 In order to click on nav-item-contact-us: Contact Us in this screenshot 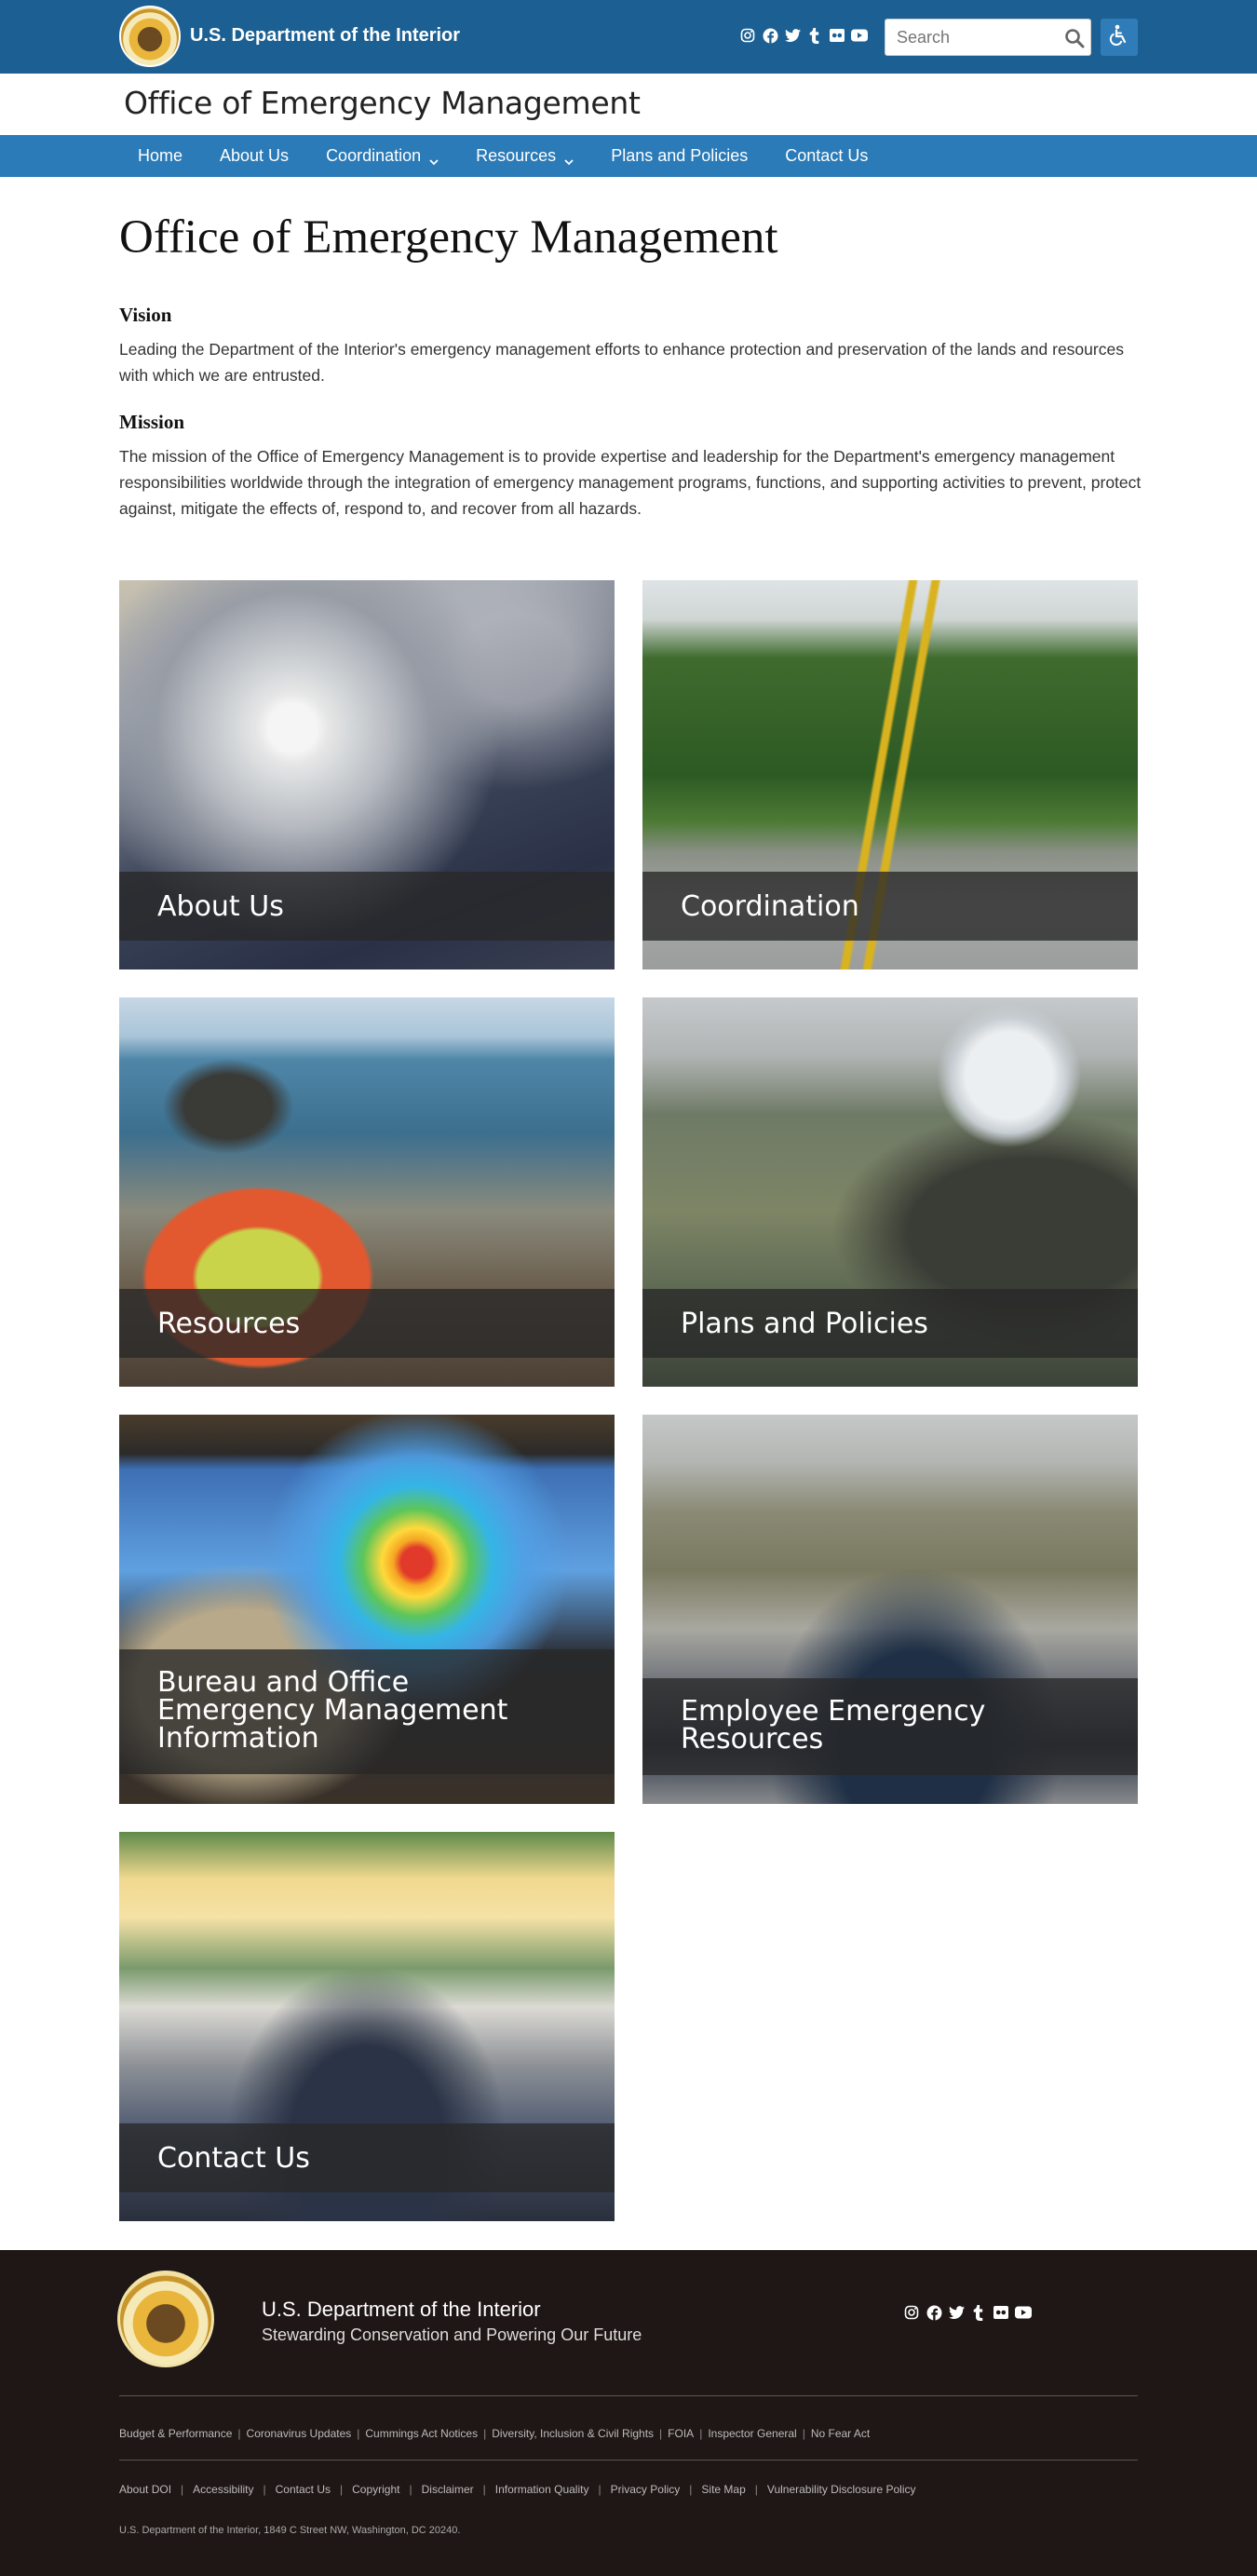, I will do `click(826, 156)`.